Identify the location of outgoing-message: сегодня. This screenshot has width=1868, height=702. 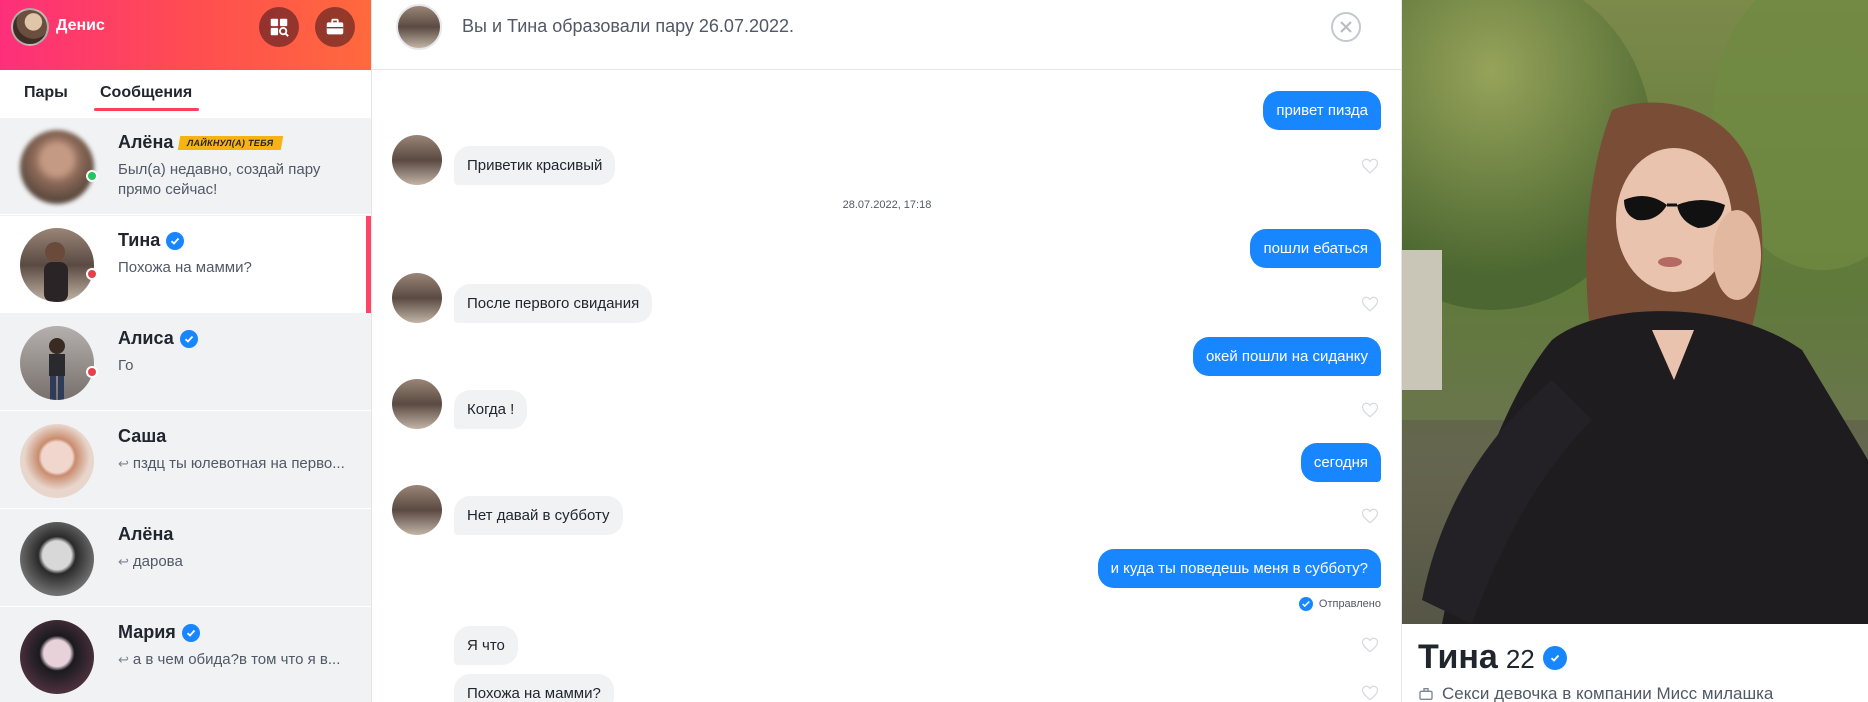
(1340, 462).